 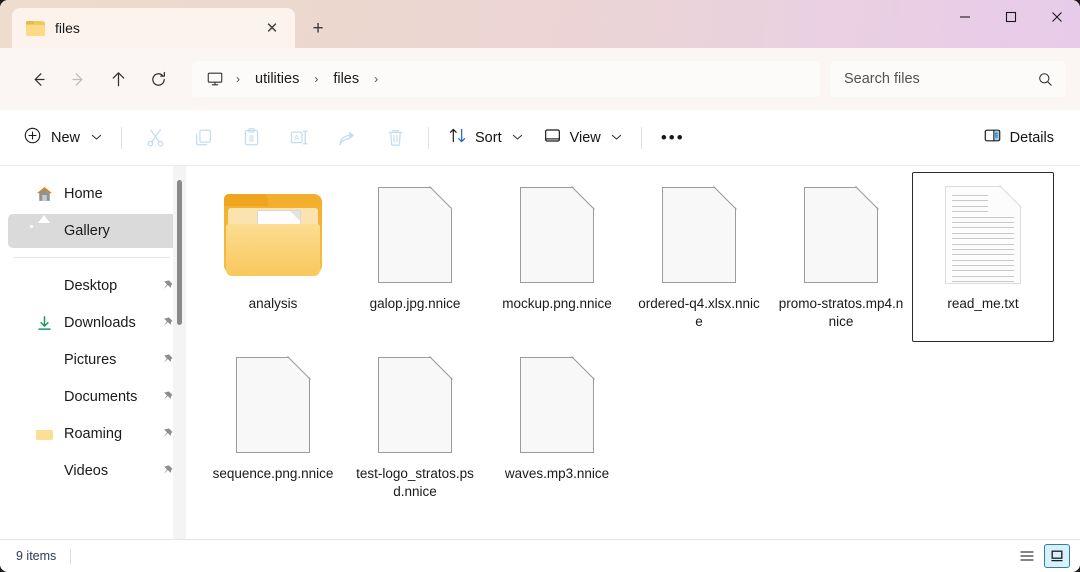 I want to click on search-box: Search files, so click(x=948, y=79).